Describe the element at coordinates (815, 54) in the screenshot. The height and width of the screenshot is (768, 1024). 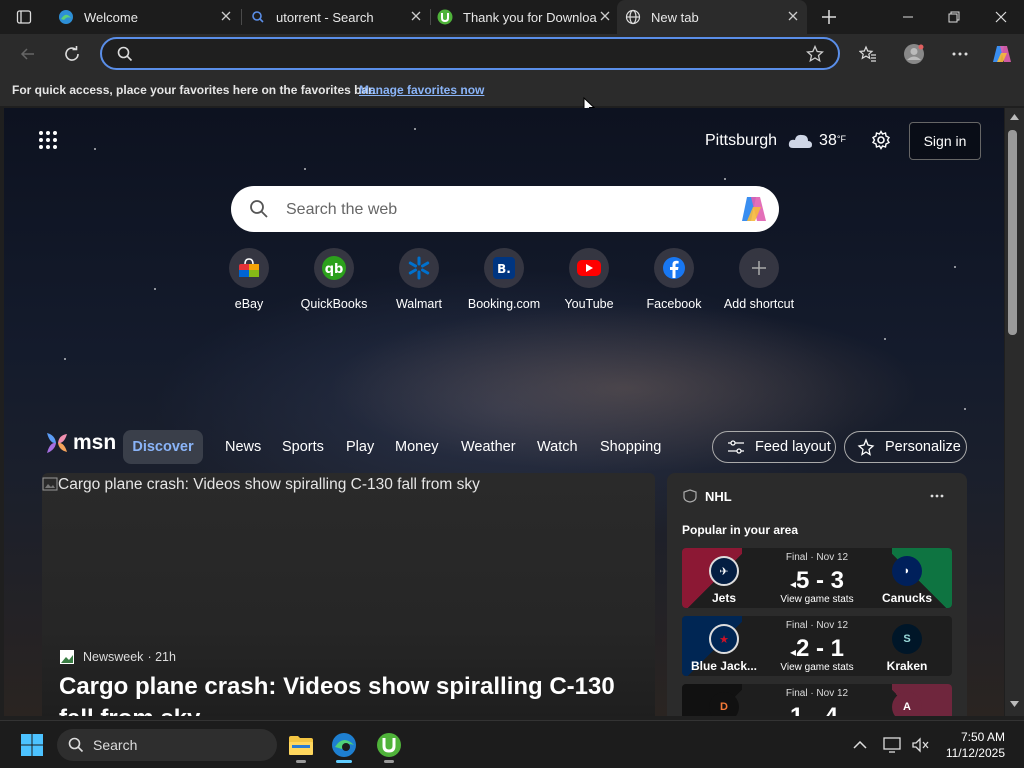
I see `star-icon` at that location.